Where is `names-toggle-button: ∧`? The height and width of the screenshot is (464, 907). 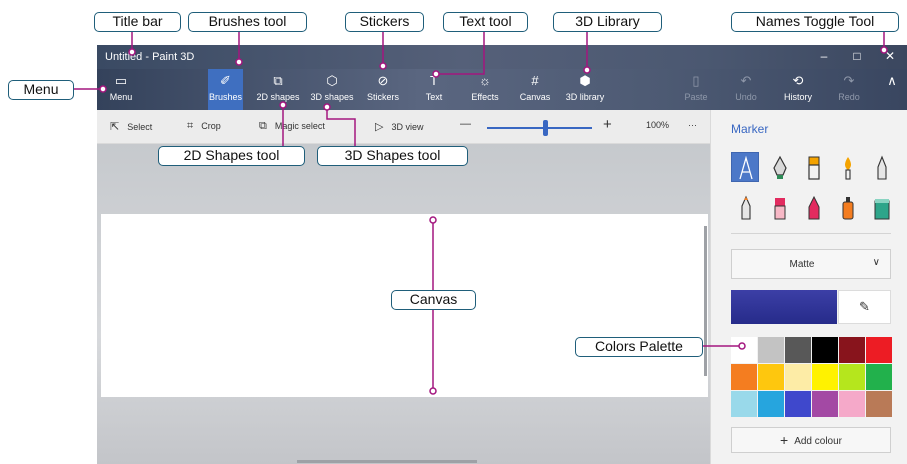
names-toggle-button: ∧ is located at coordinates (892, 89).